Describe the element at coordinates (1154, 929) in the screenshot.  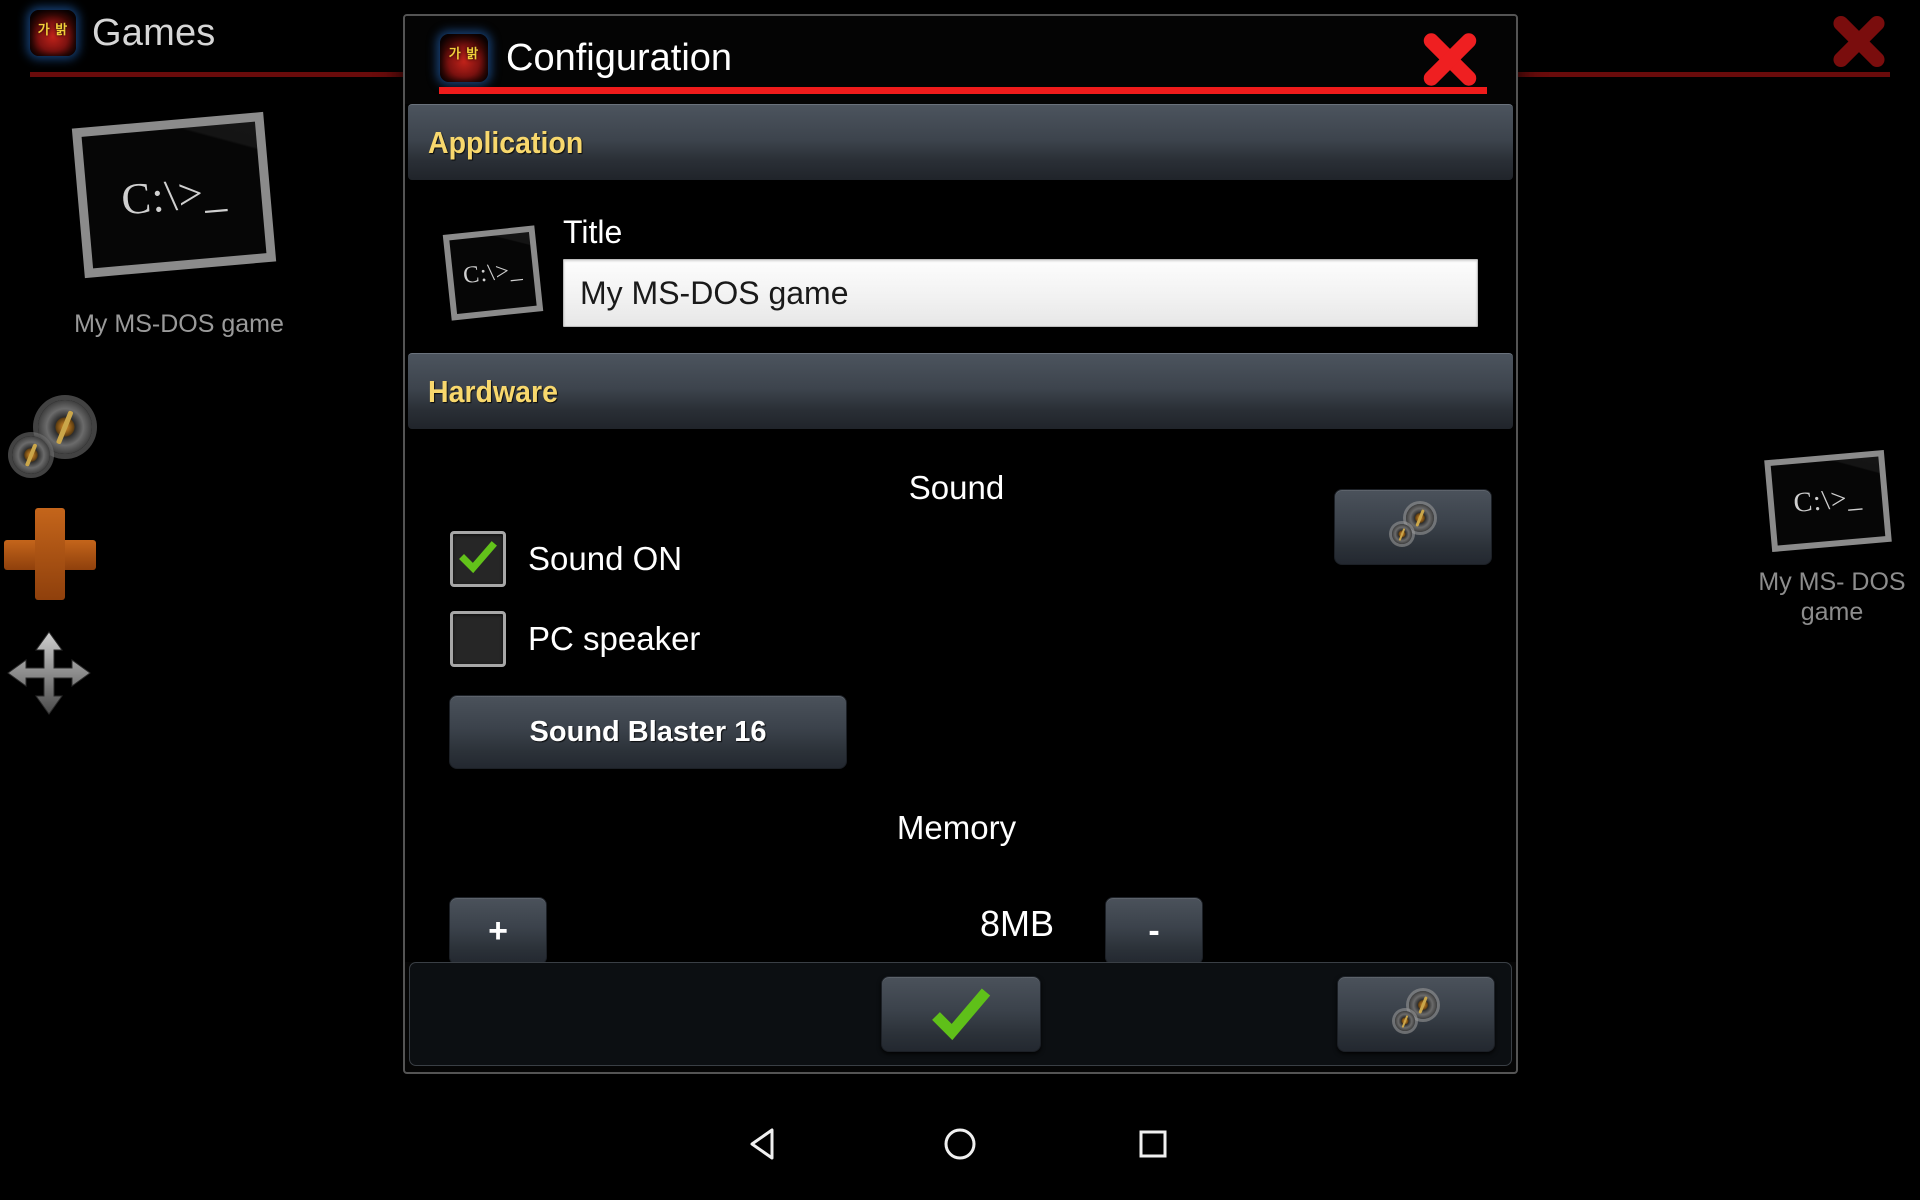
I see `memory-decrease-button: -` at that location.